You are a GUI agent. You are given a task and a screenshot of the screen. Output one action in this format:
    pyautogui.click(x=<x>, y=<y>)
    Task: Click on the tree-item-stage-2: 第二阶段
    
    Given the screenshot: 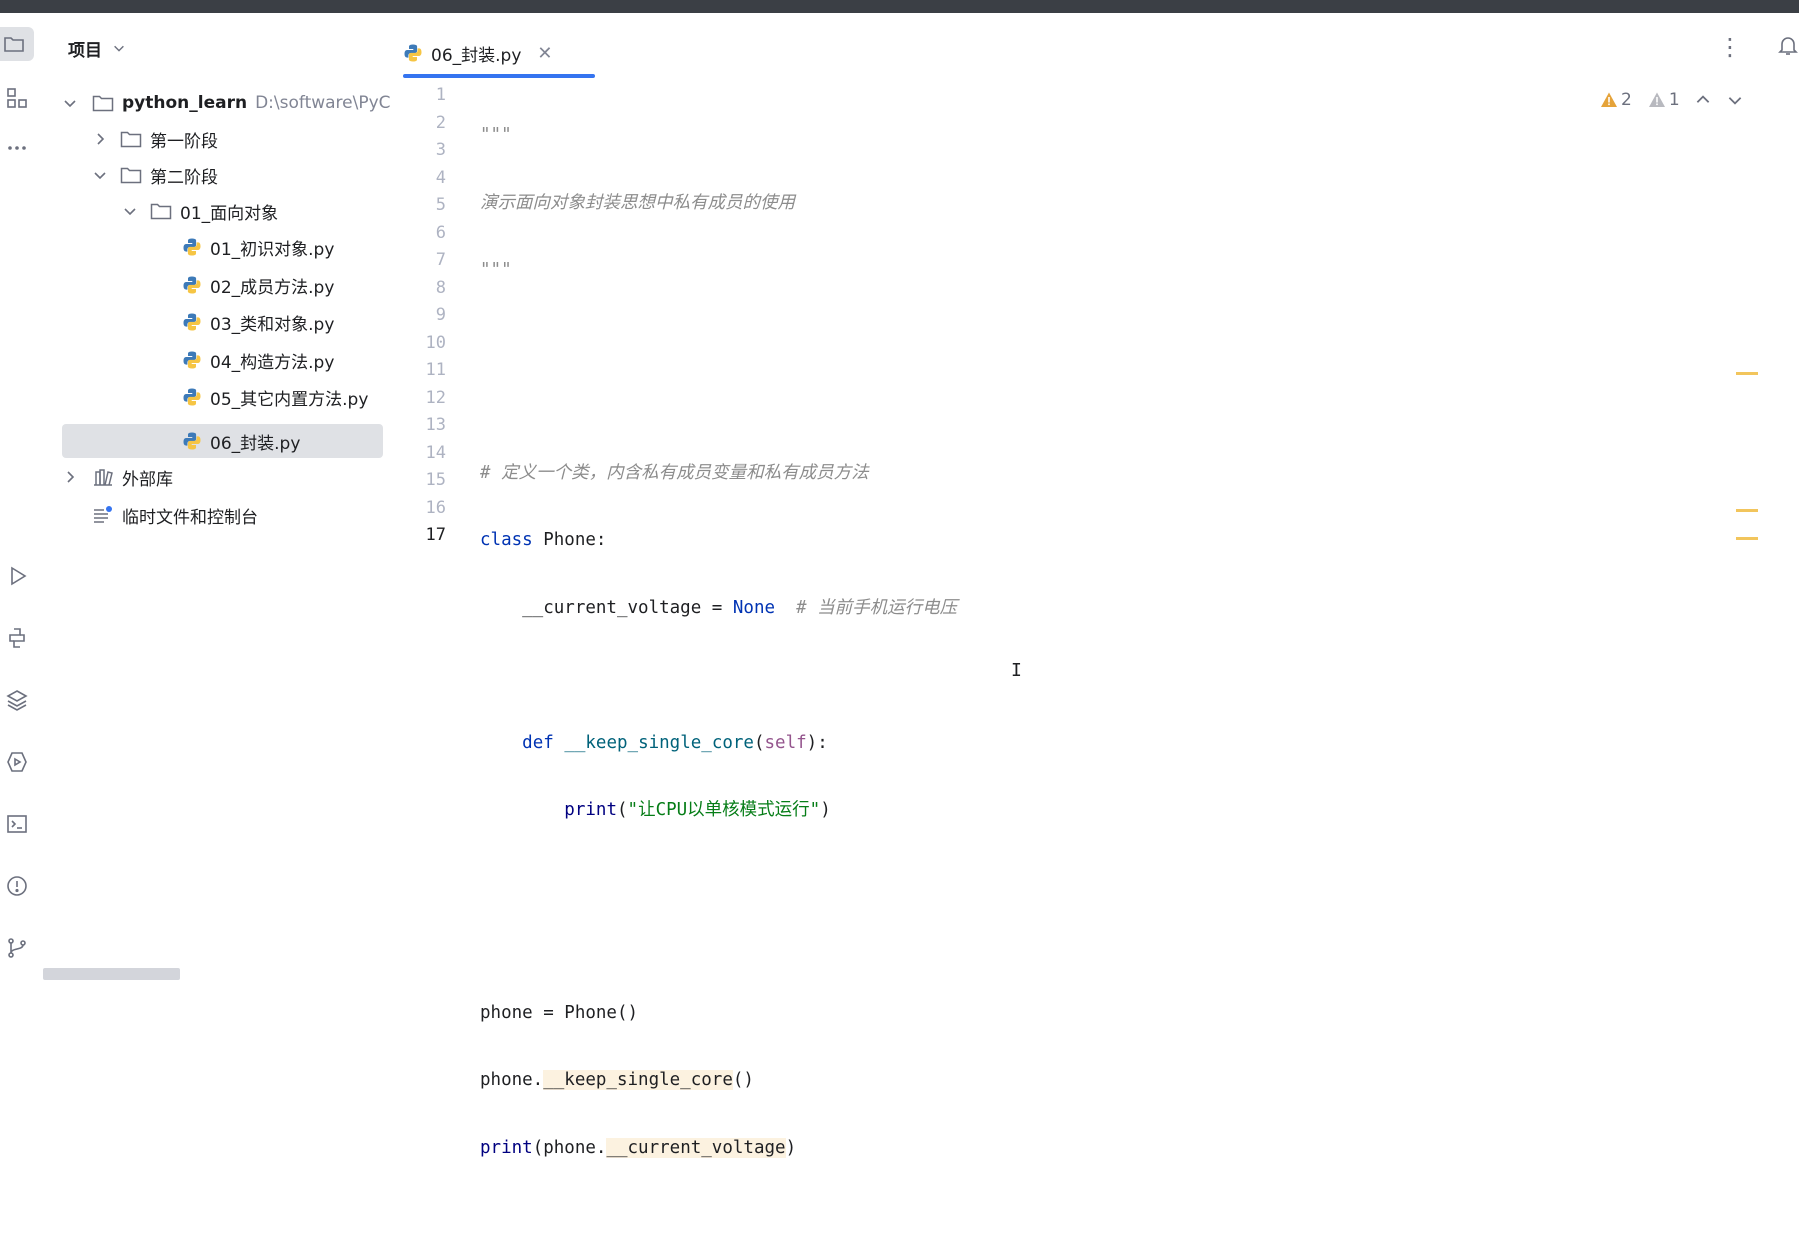 What is the action you would take?
    pyautogui.click(x=262, y=175)
    